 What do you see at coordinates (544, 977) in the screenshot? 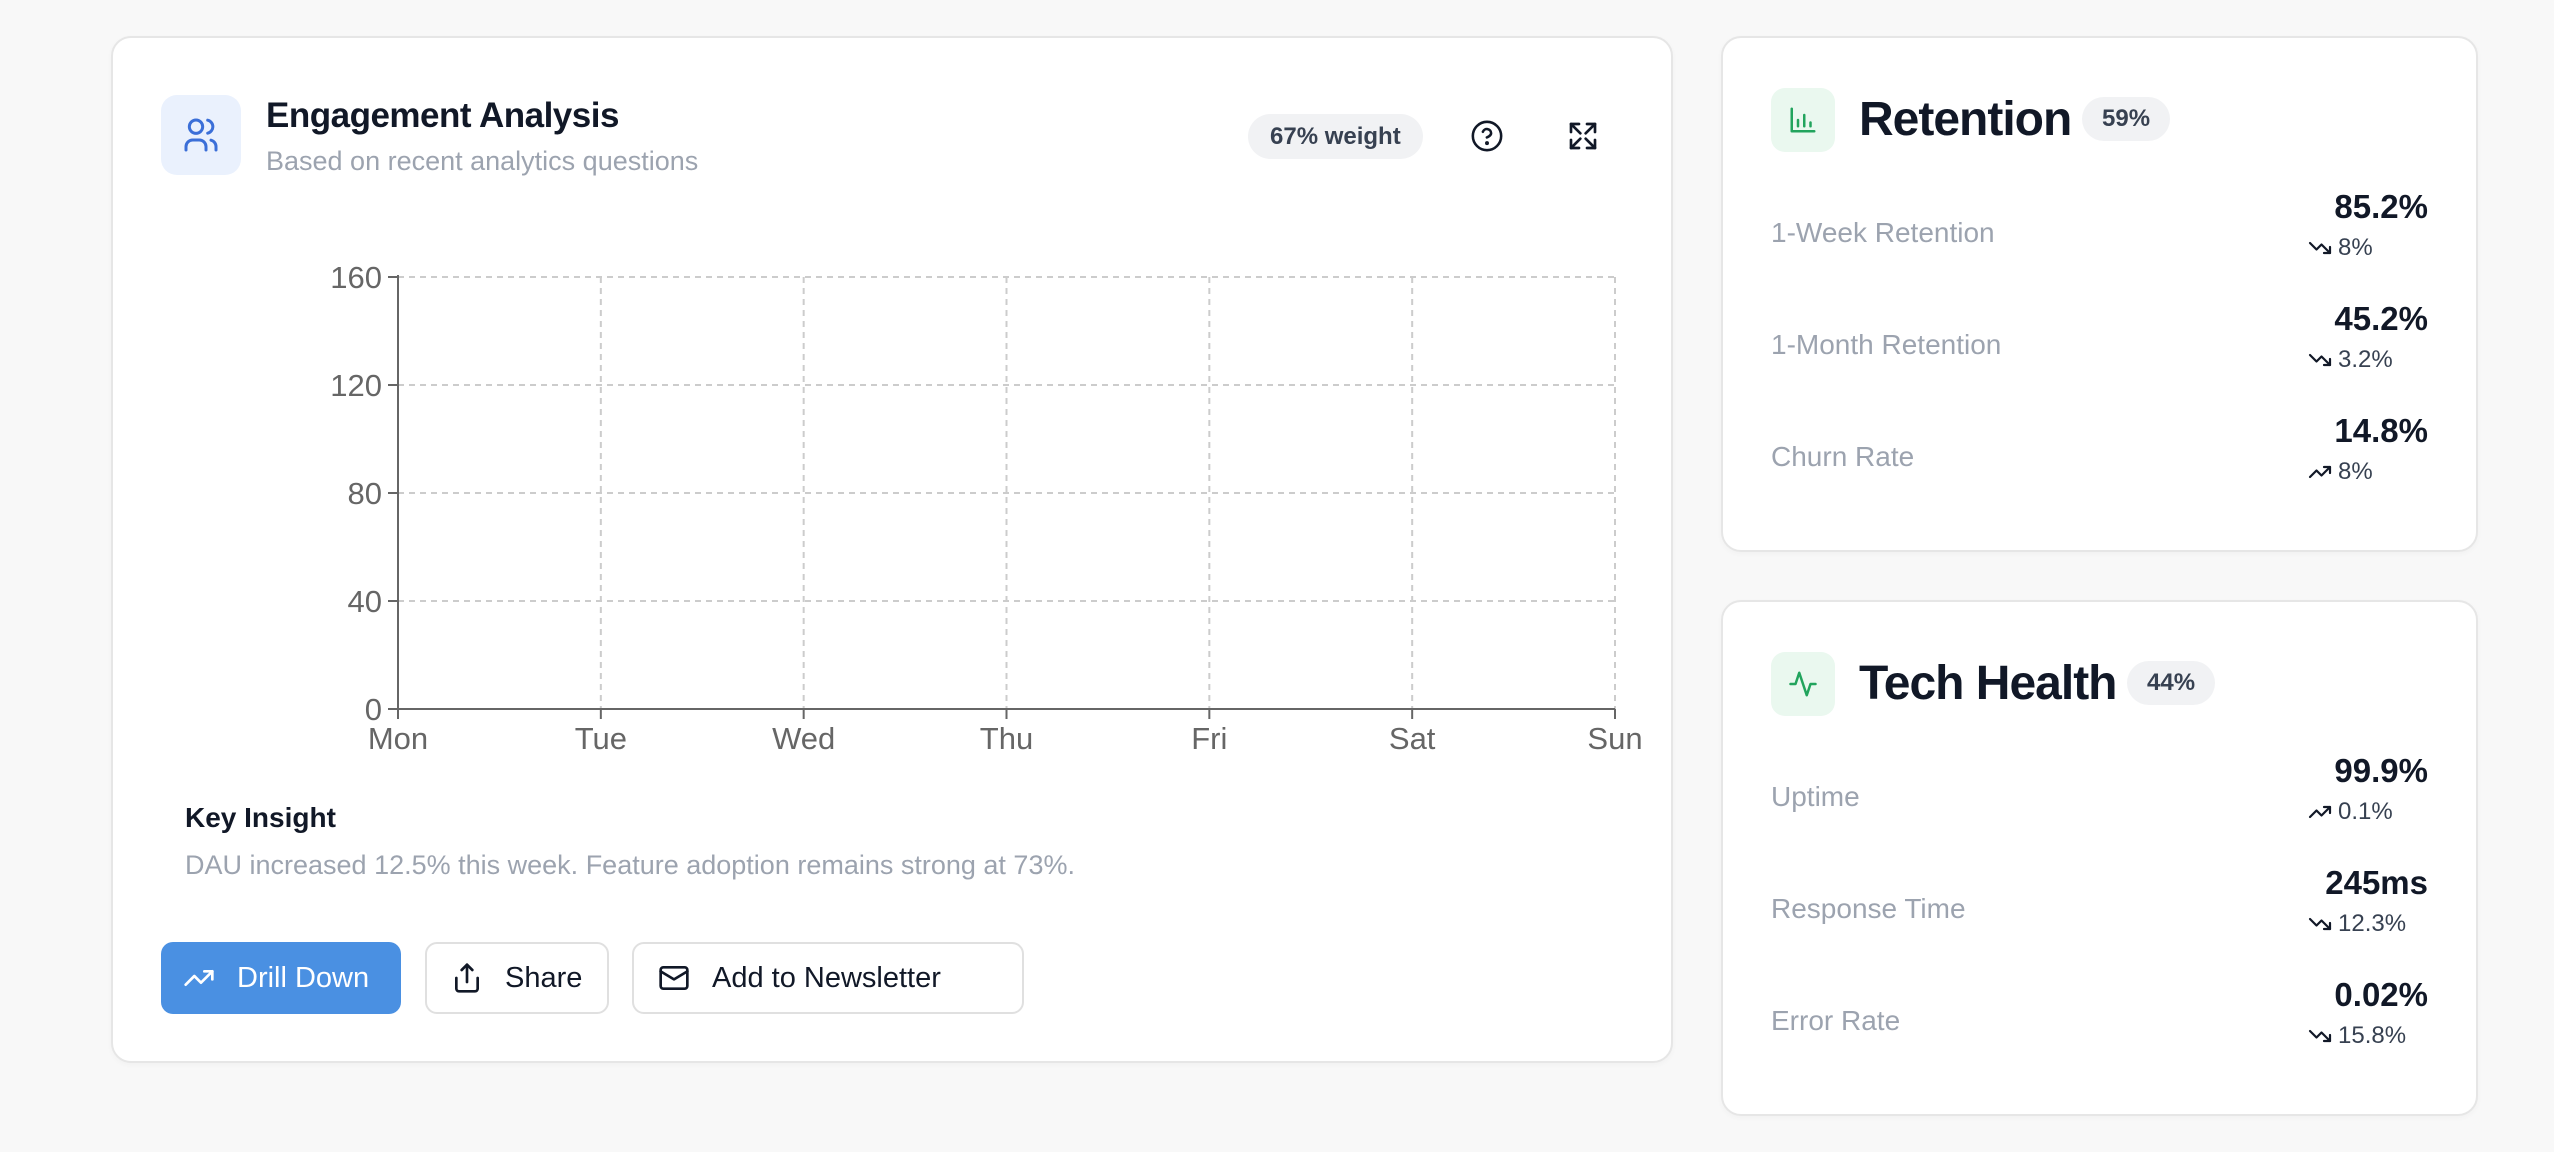
I see `share-label: Share` at bounding box center [544, 977].